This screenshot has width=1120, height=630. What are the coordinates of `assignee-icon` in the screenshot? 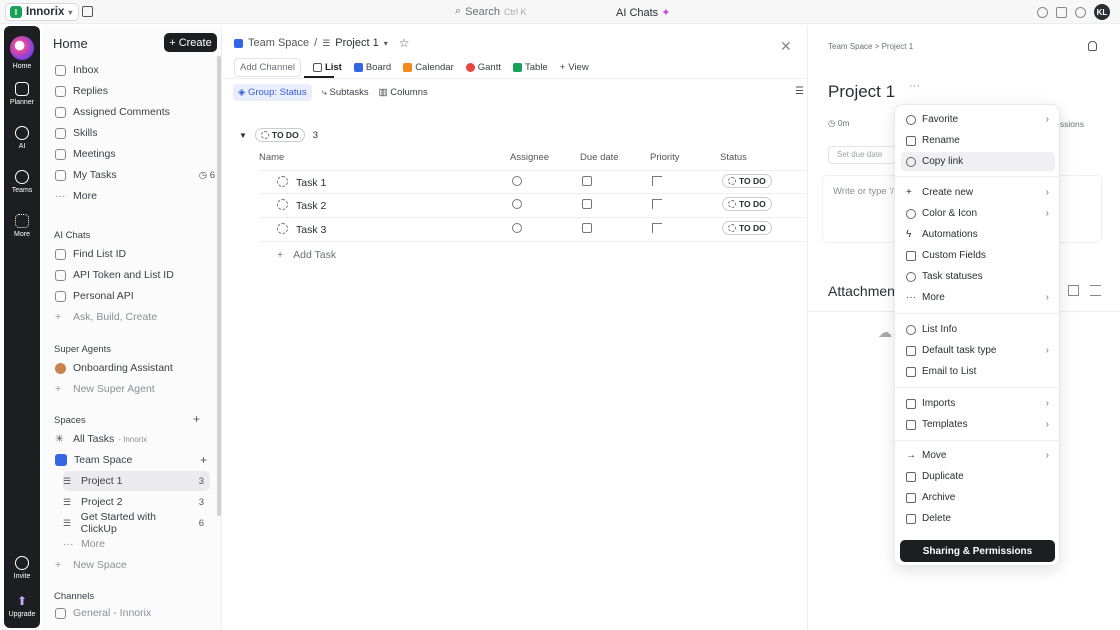 It's located at (517, 228).